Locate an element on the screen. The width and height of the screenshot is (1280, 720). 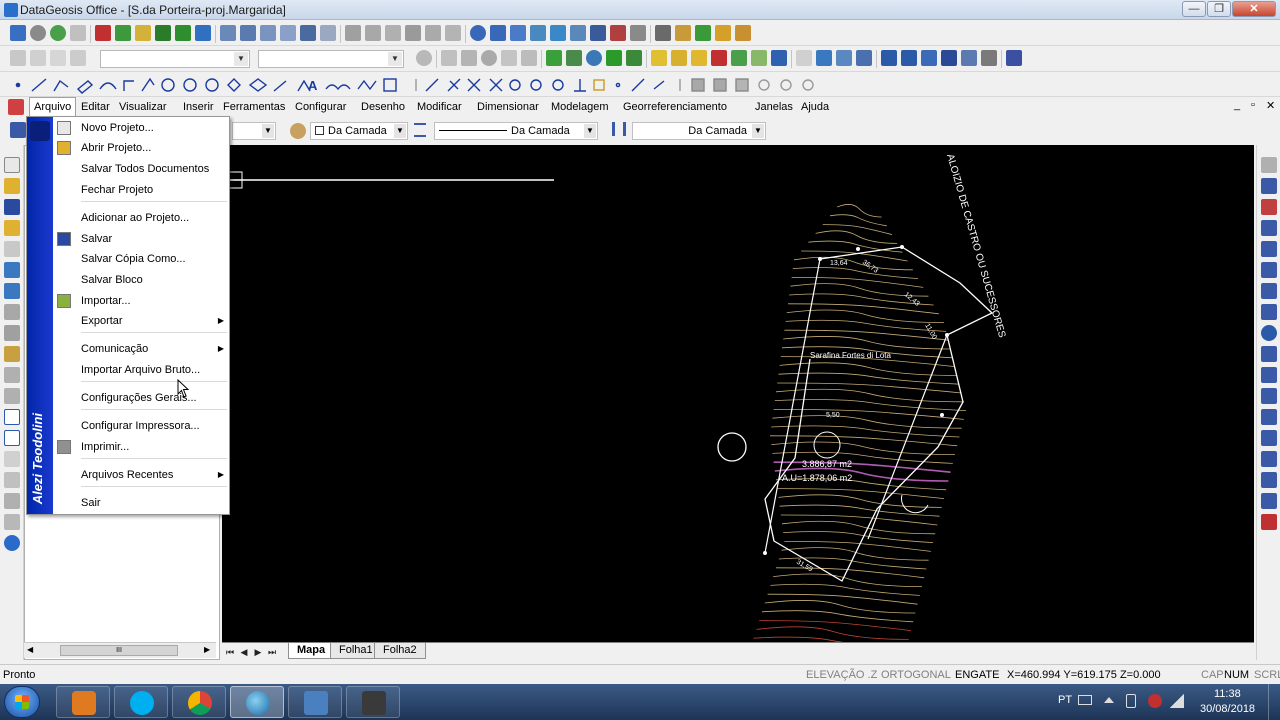
circle-2p-icon is located at coordinates (190, 85).